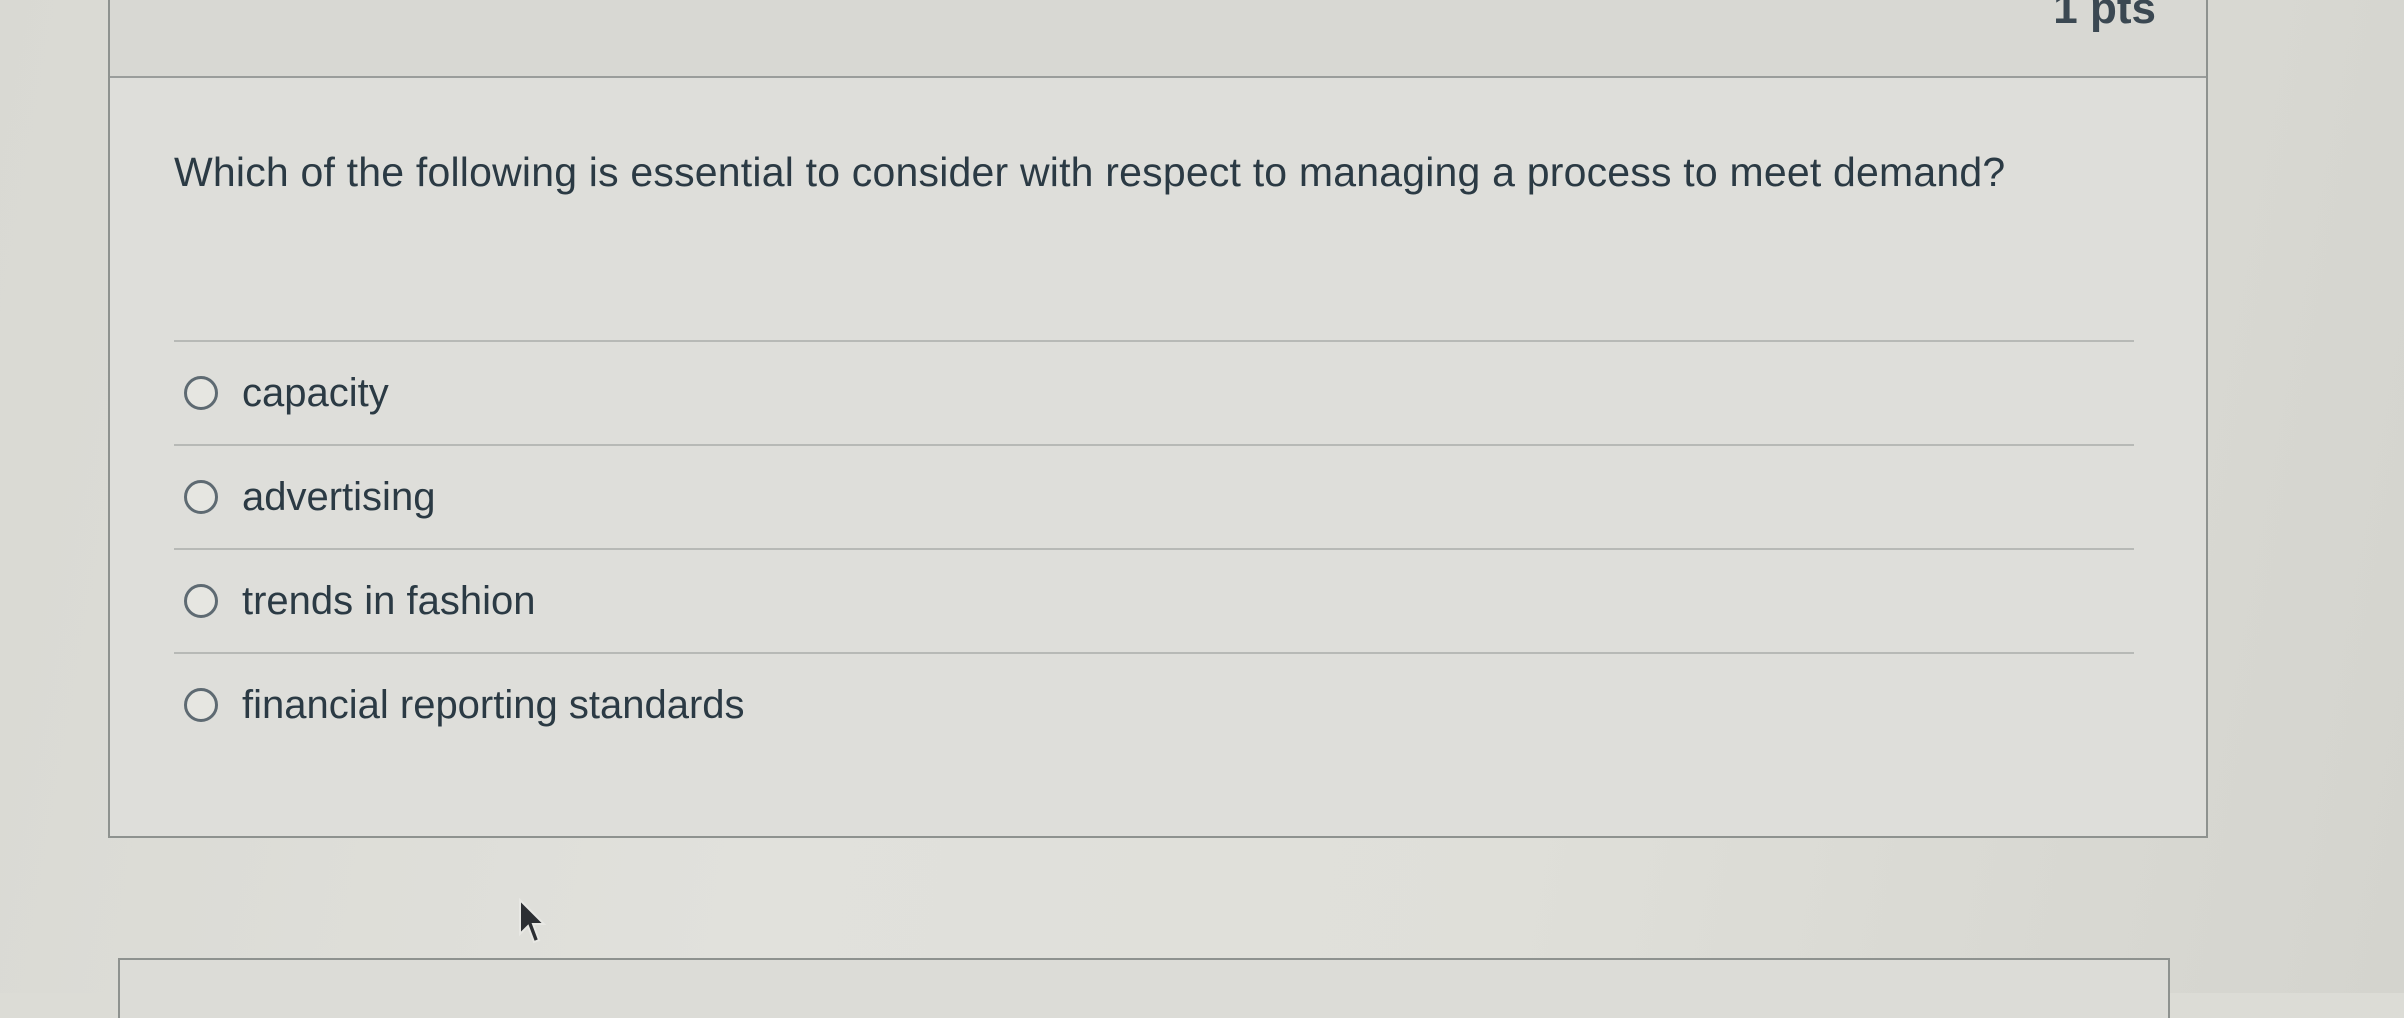 This screenshot has height=1018, width=2404. What do you see at coordinates (1154, 704) in the screenshot?
I see `answer-option-financial-reporting-standards: financial reporting standards` at bounding box center [1154, 704].